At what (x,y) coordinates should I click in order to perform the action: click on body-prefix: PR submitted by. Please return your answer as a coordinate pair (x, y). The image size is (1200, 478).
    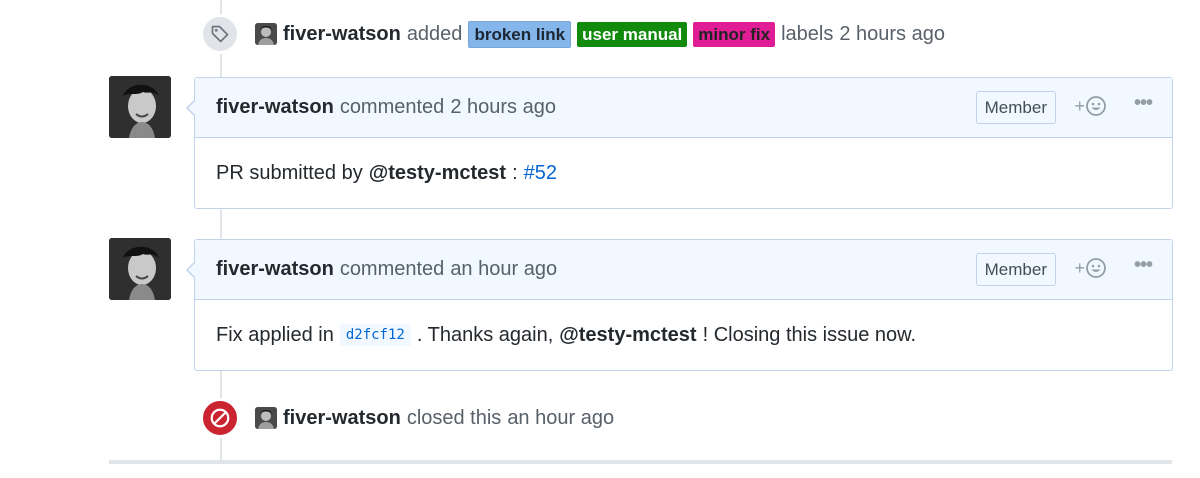
    Looking at the image, I should click on (289, 172).